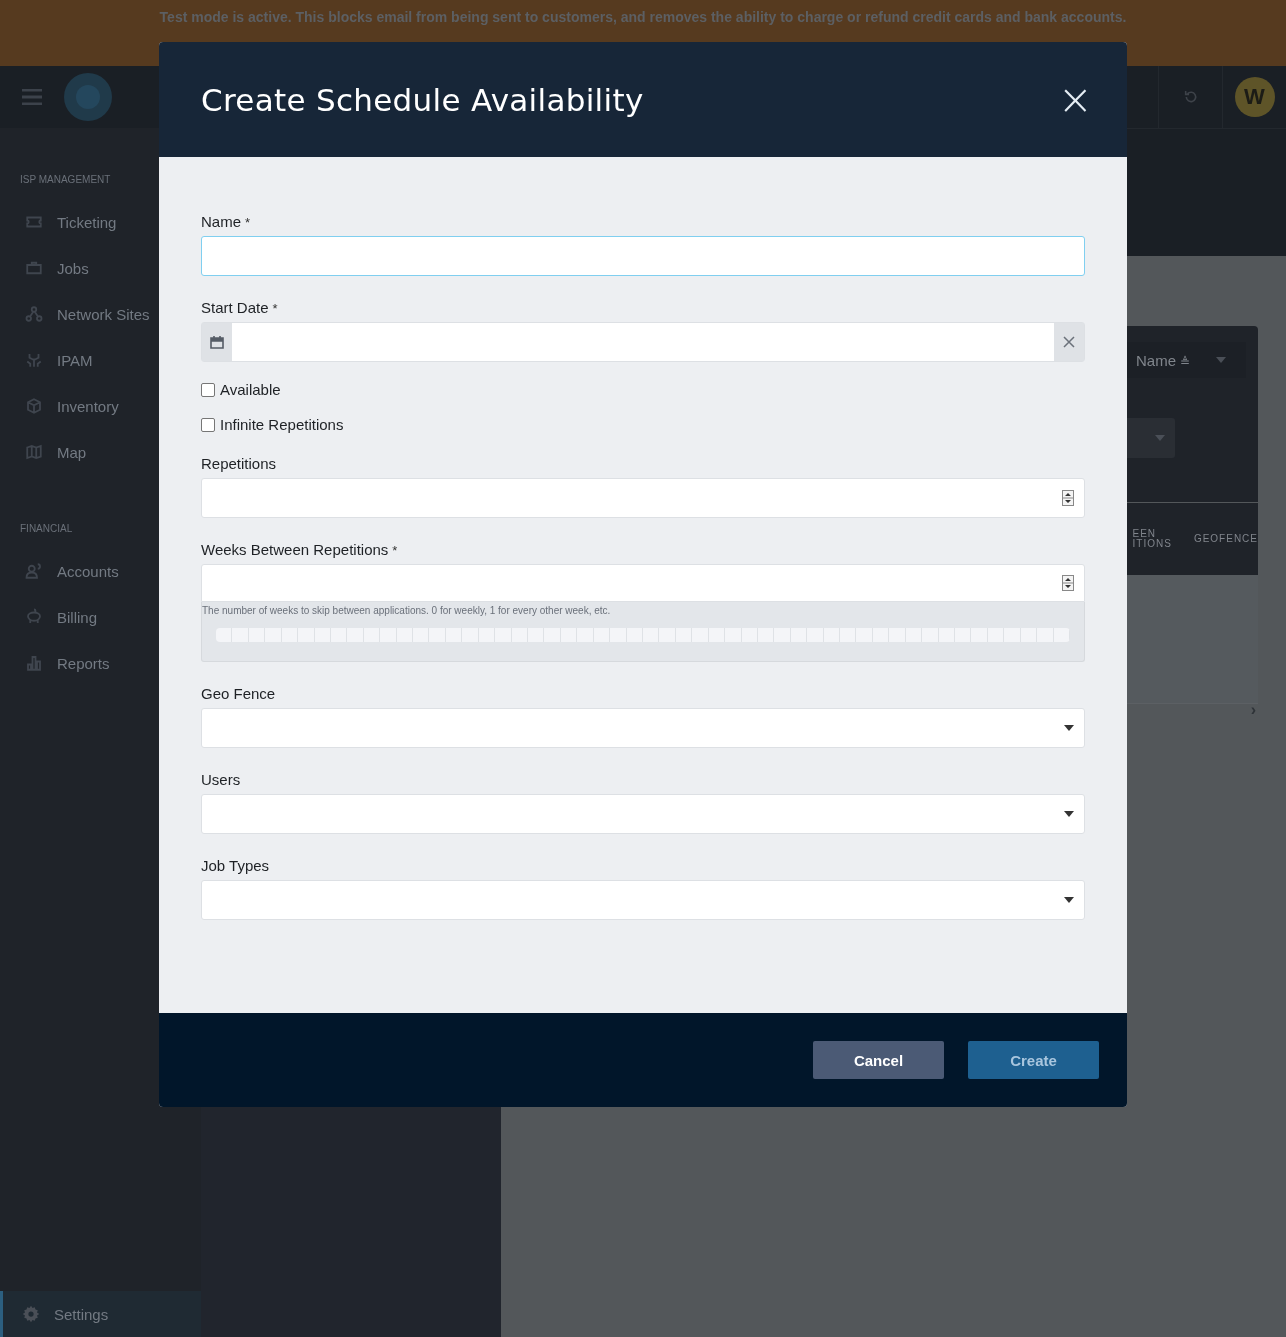 The height and width of the screenshot is (1337, 1286). What do you see at coordinates (100, 452) in the screenshot?
I see `sidebar-item: Map` at bounding box center [100, 452].